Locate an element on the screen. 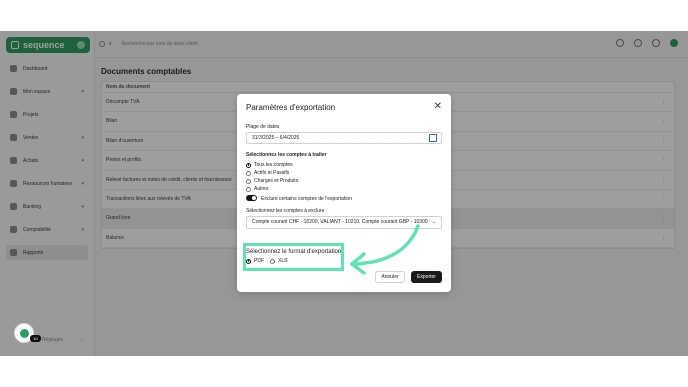  date-range-input: 31/3/2025 – 6/4/2025 is located at coordinates (344, 138).